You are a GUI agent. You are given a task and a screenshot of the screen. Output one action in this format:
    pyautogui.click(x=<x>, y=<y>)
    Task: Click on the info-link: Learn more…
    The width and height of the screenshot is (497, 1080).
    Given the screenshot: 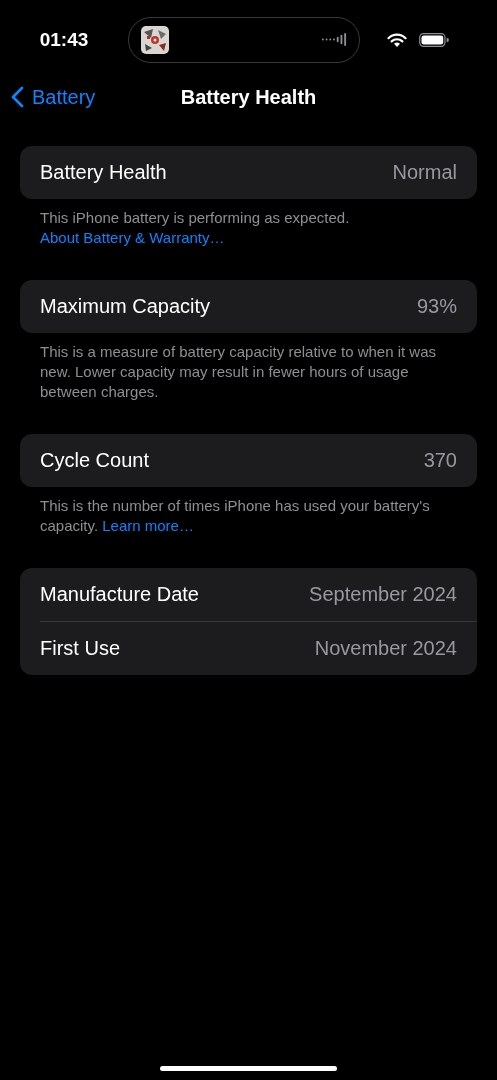 What is the action you would take?
    pyautogui.click(x=148, y=525)
    